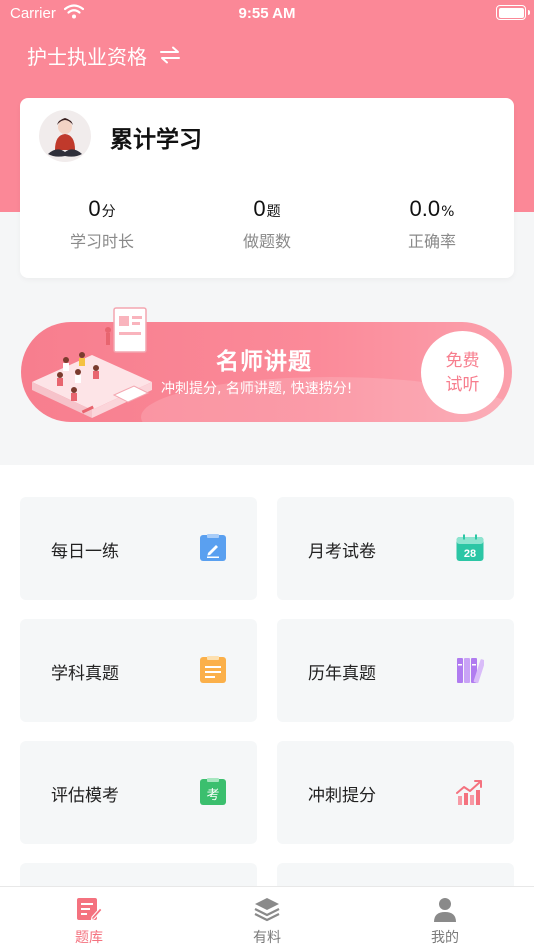 Image resolution: width=534 pixels, height=950 pixels. I want to click on stat-value: 0.0, so click(425, 208).